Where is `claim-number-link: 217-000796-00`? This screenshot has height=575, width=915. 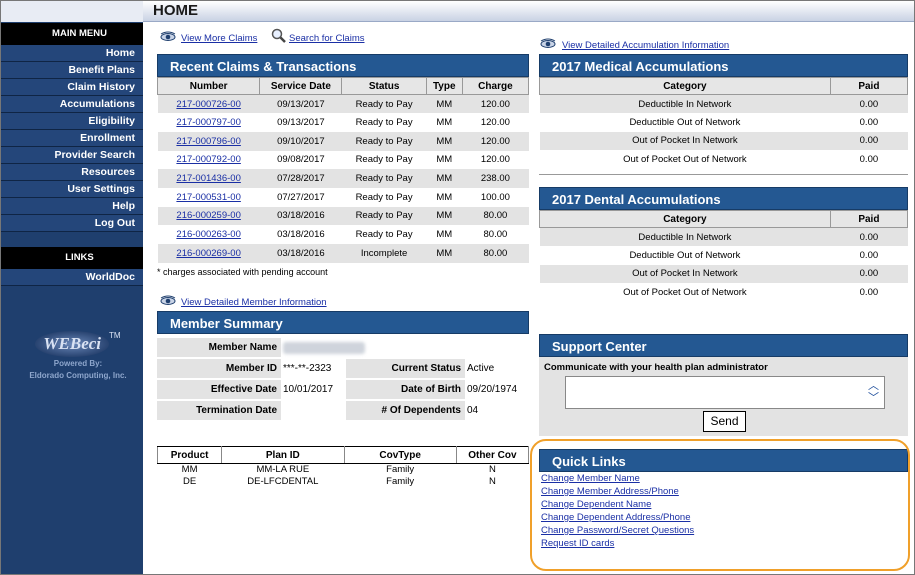
claim-number-link: 217-000796-00 is located at coordinates (208, 141).